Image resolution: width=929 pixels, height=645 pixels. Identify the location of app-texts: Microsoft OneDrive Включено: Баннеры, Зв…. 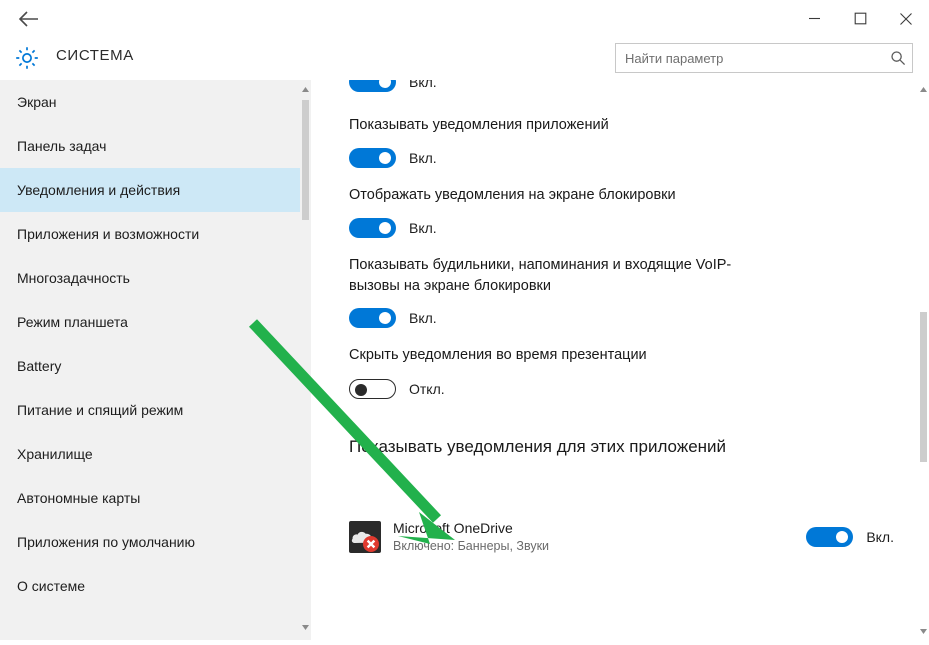
(471, 536).